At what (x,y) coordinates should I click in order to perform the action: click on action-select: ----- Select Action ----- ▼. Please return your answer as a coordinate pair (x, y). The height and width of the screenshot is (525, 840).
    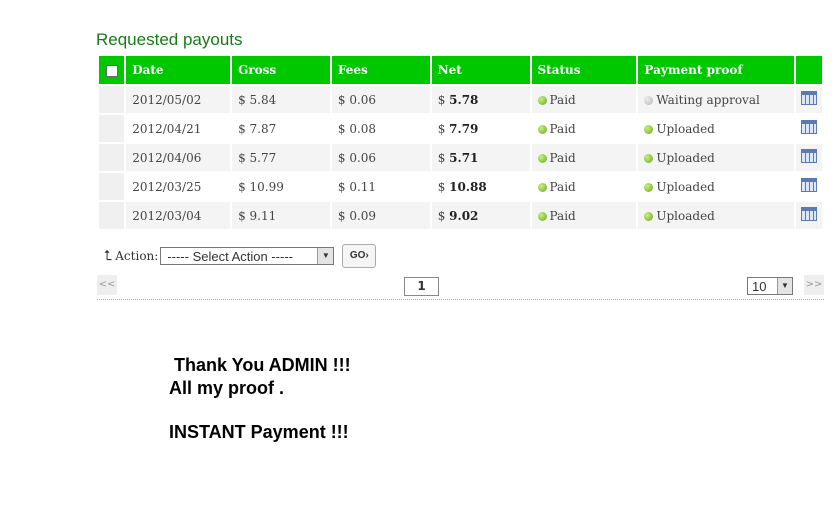
    Looking at the image, I should click on (247, 256).